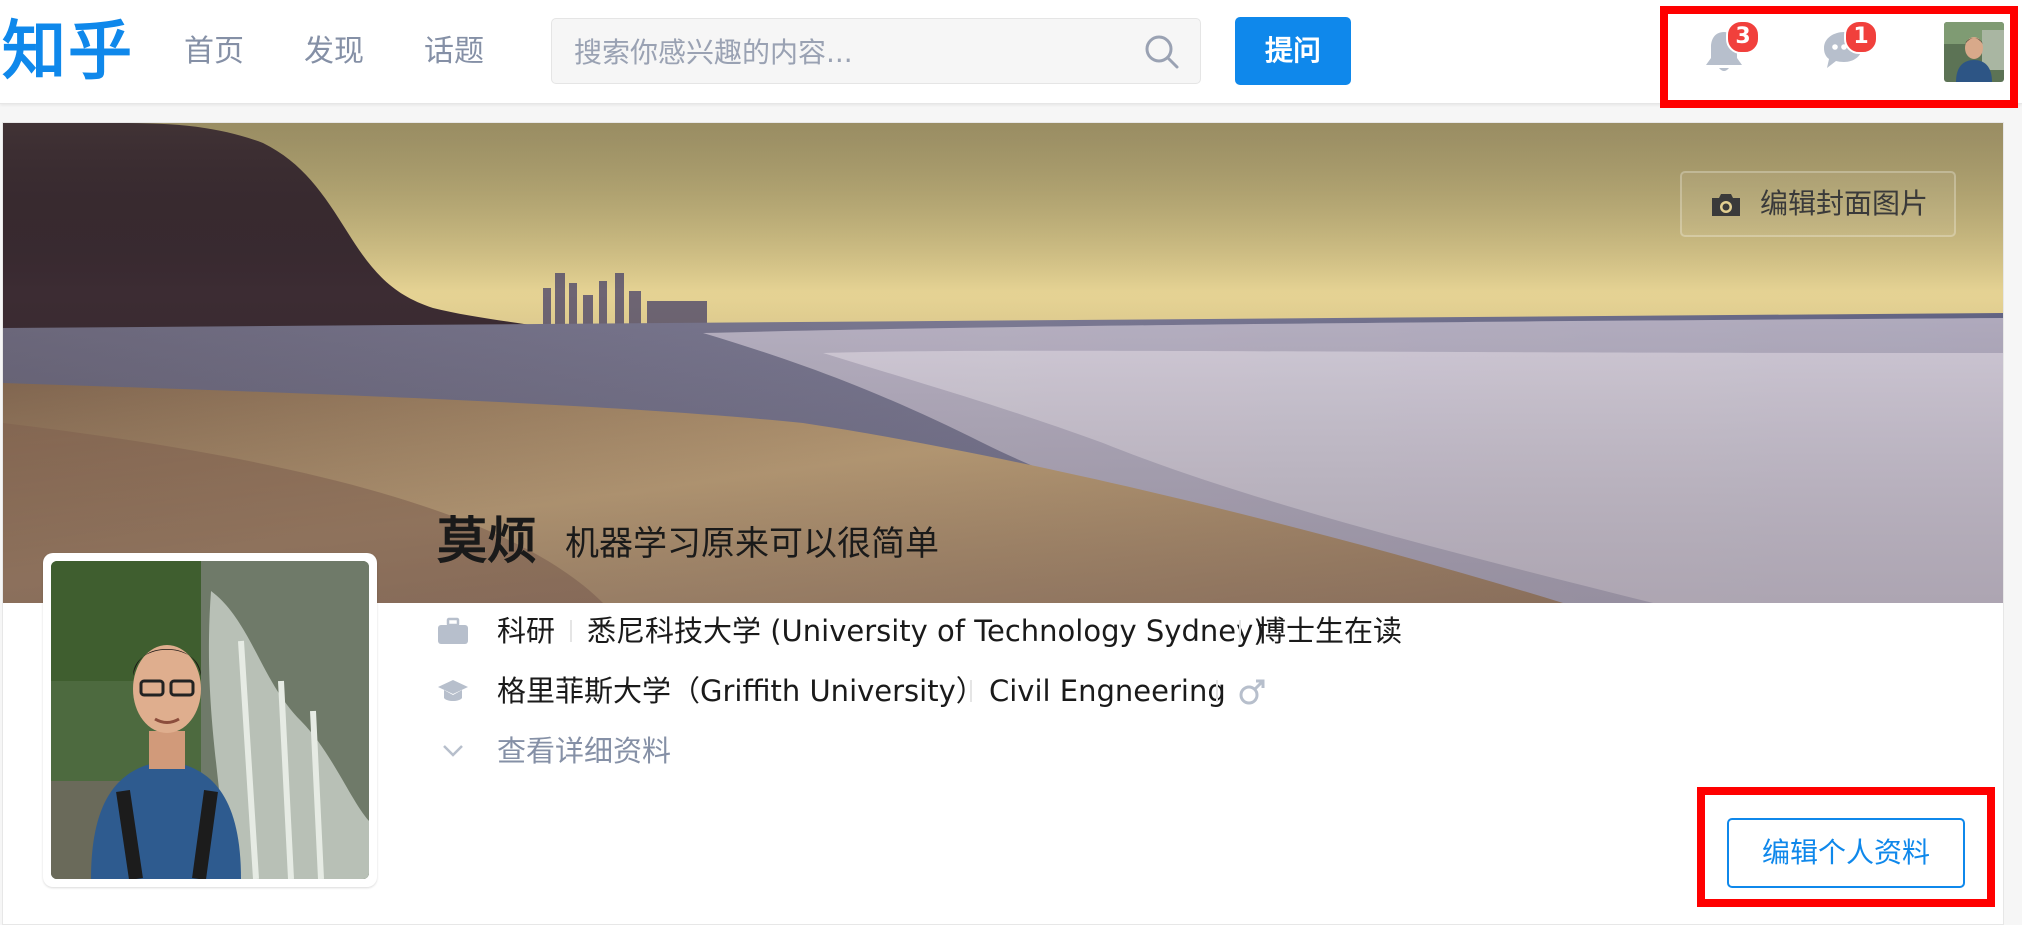 The image size is (2022, 925). I want to click on employment-position: 博士生在读, so click(1330, 631).